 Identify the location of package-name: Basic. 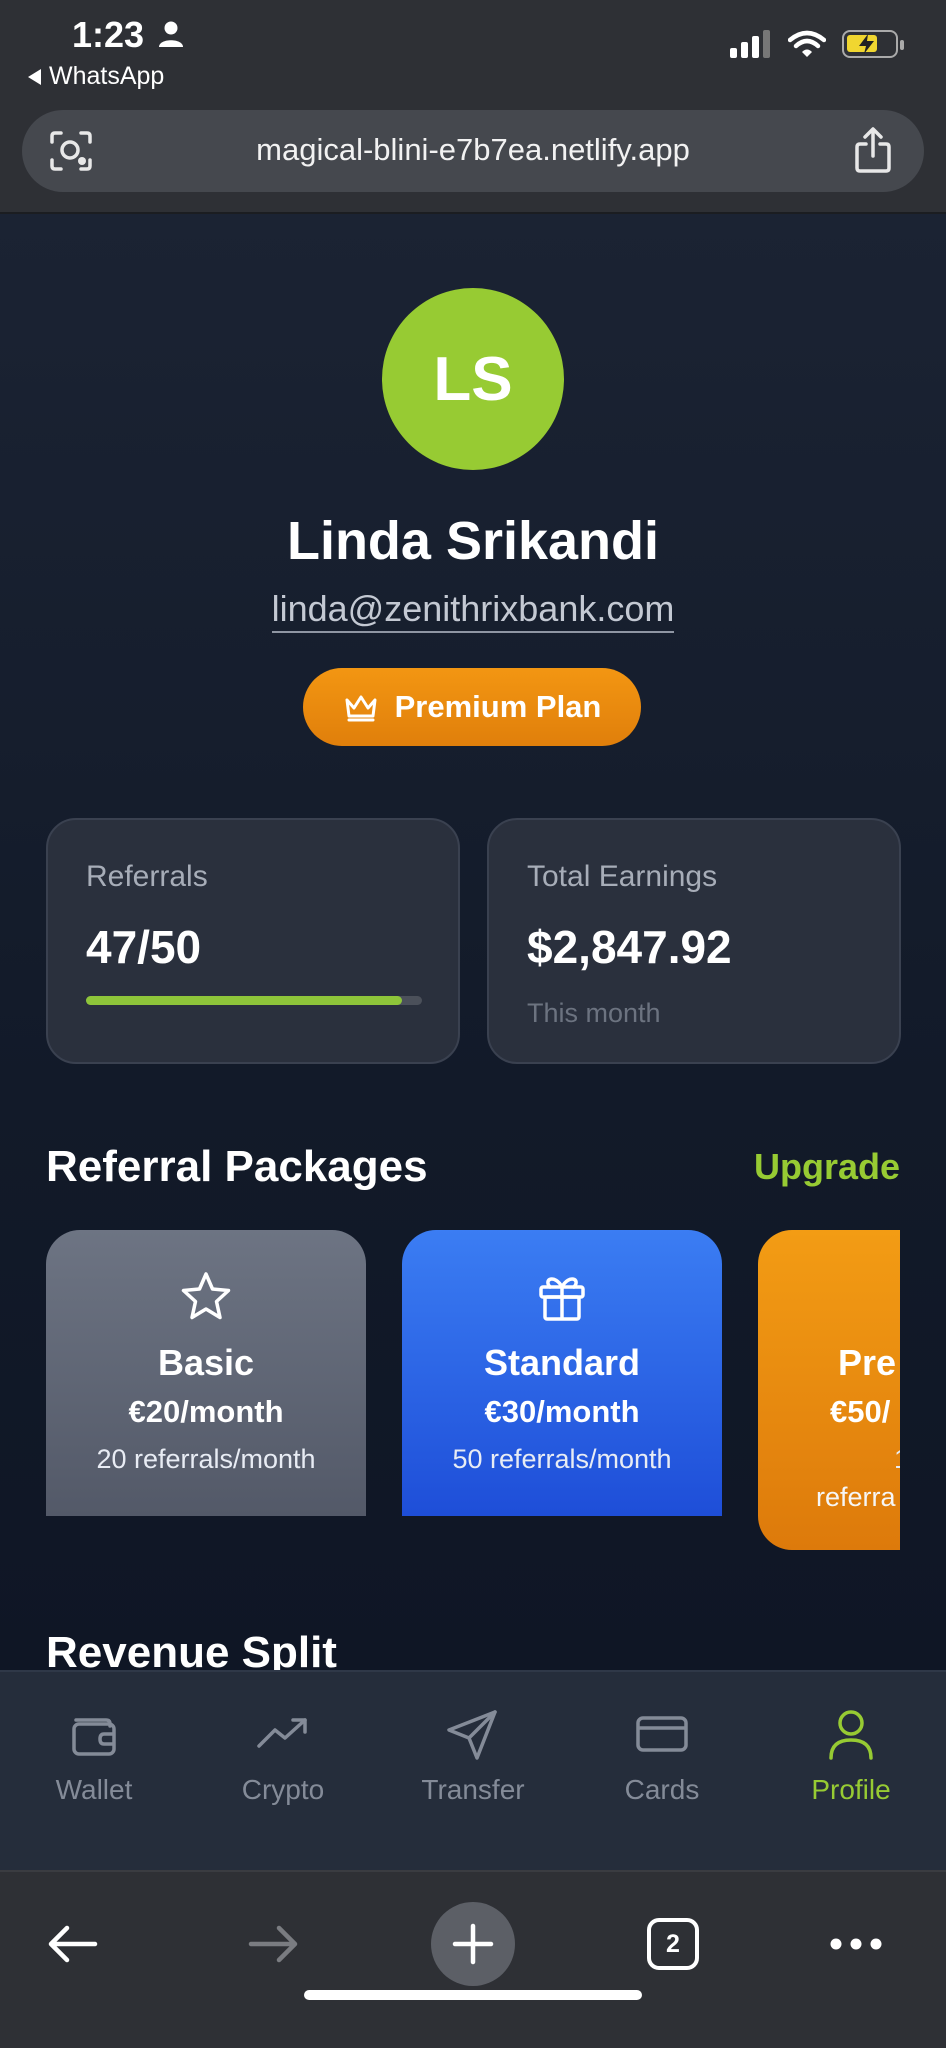
(206, 1362).